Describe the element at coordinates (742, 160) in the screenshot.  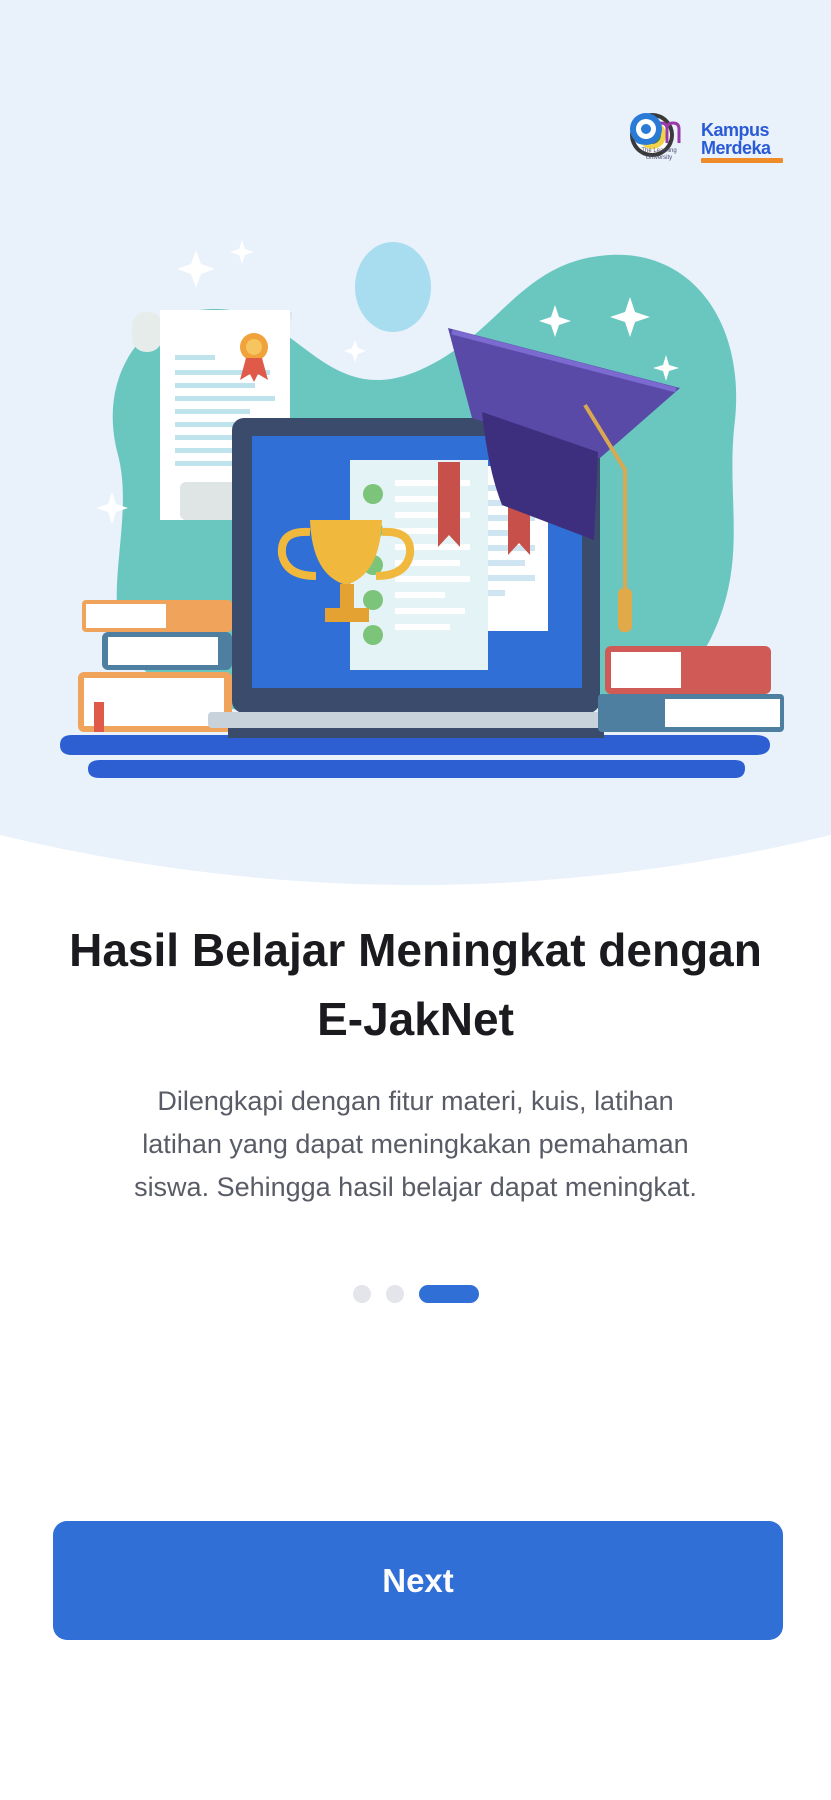
I see `kampus-merdeka-underline` at that location.